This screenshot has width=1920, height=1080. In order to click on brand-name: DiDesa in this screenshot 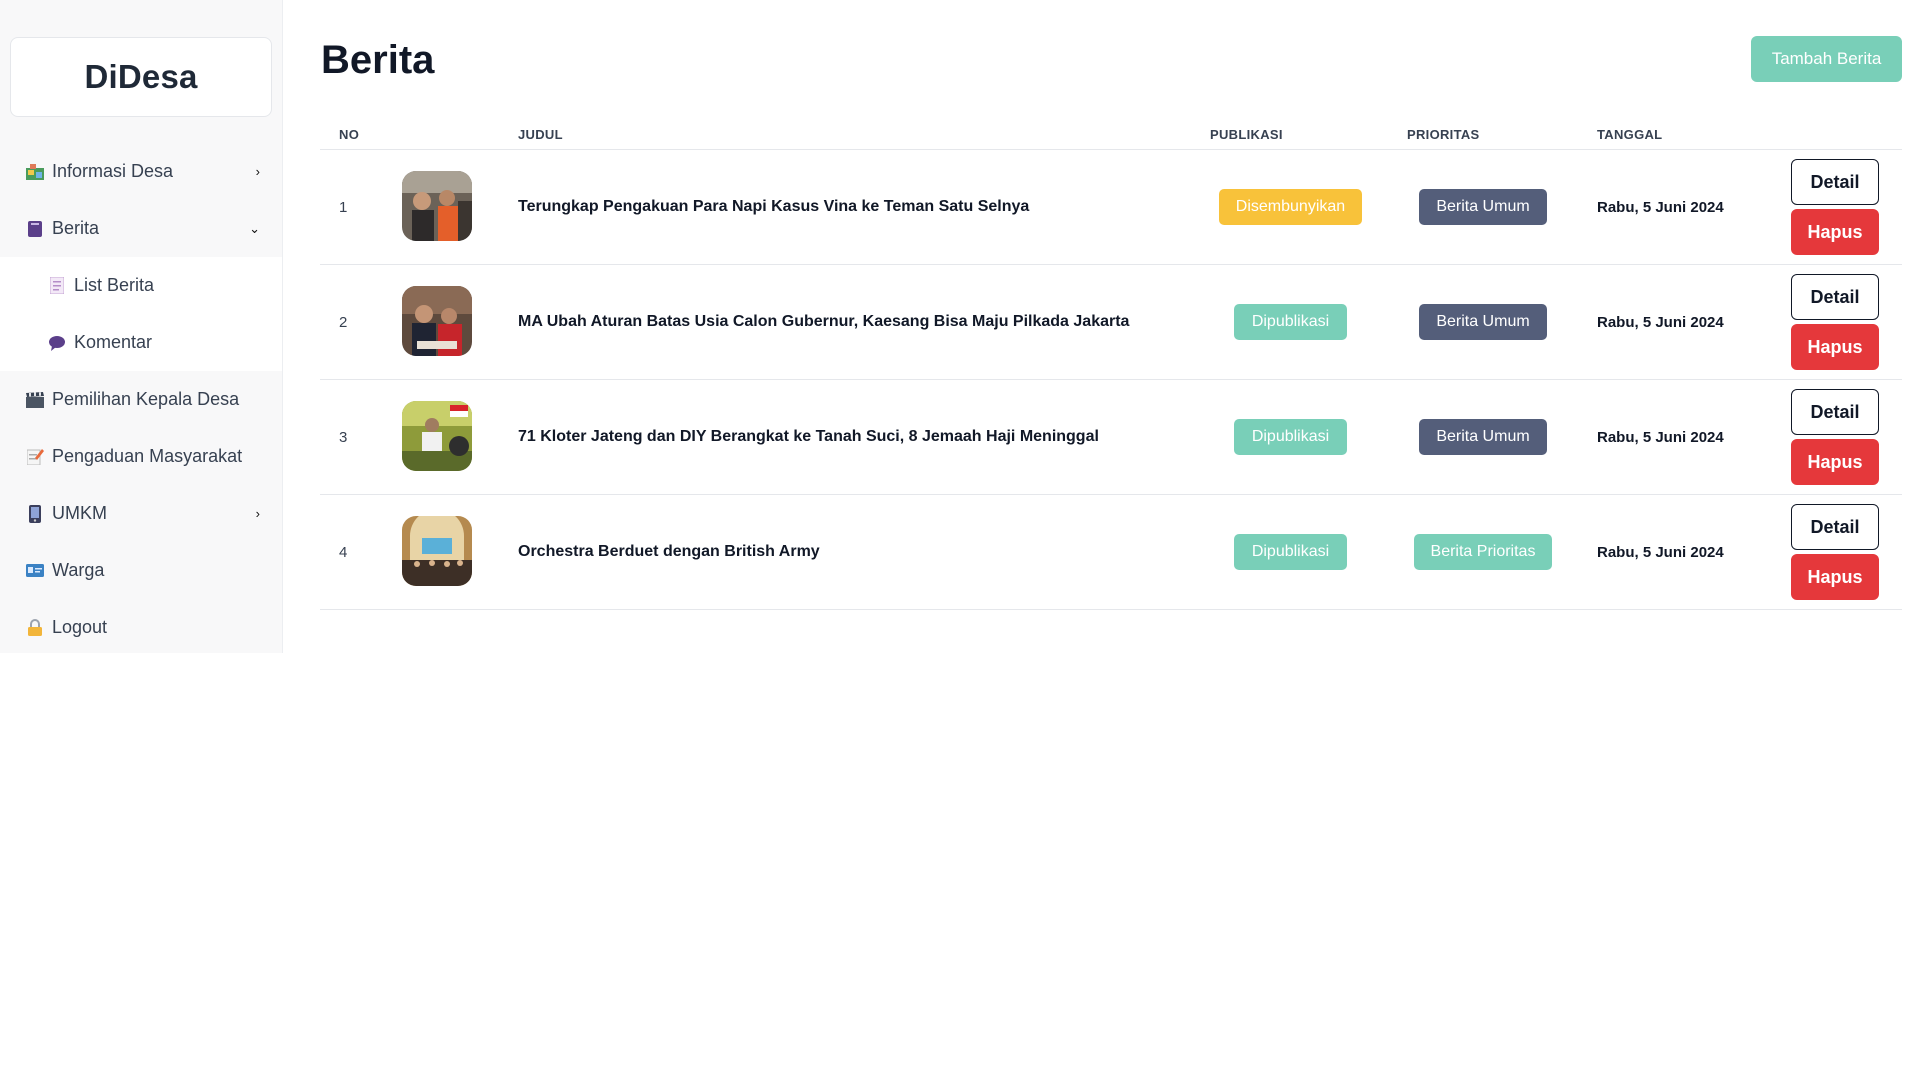, I will do `click(141, 76)`.